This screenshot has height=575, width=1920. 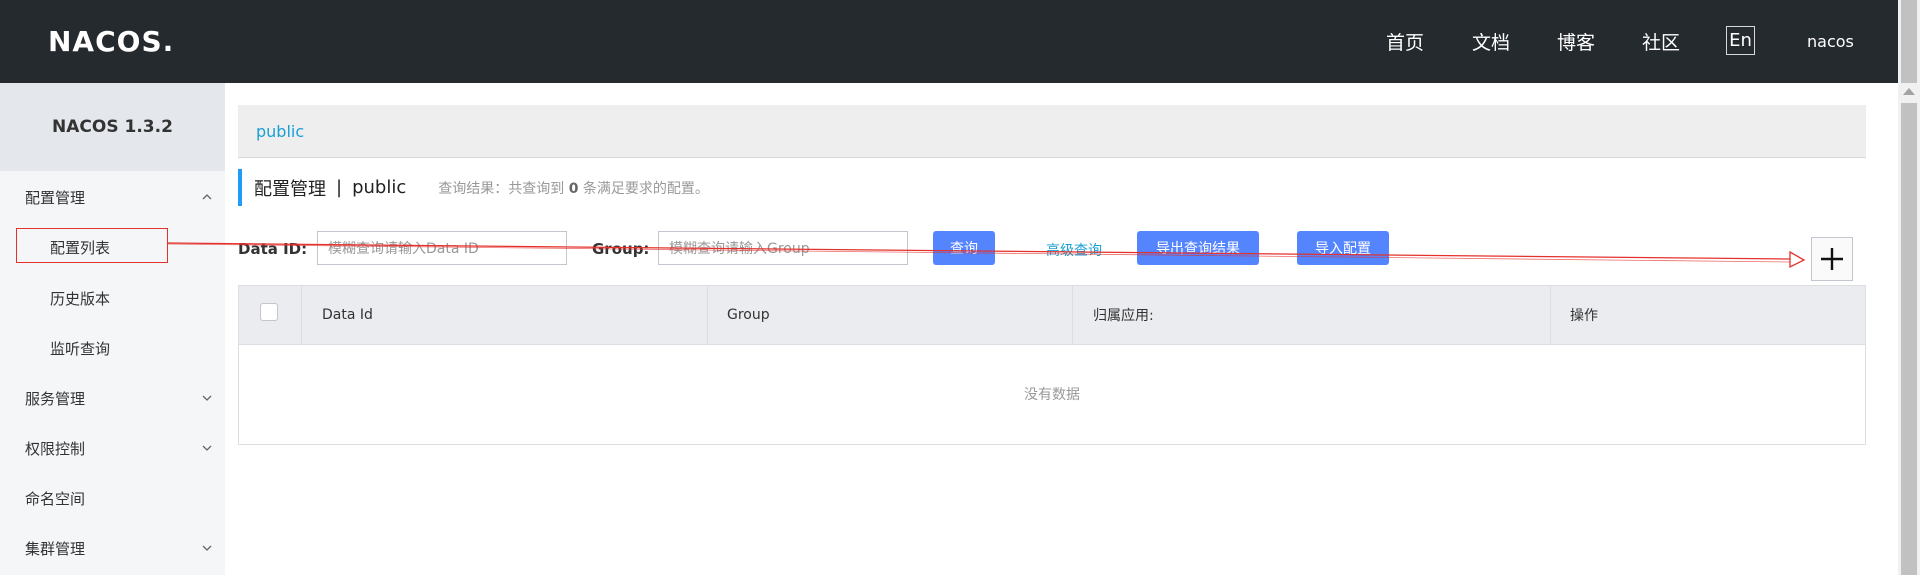 I want to click on nav-docs: 文档, so click(x=1491, y=41).